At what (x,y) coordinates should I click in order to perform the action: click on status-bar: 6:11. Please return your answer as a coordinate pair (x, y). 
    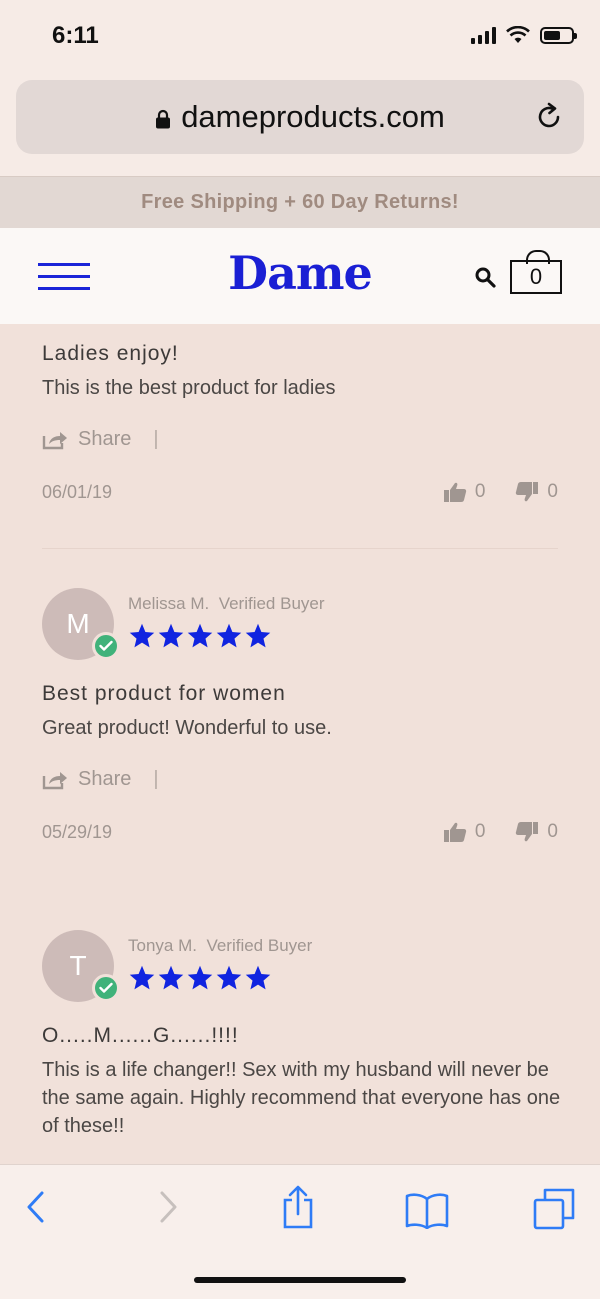
    Looking at the image, I should click on (300, 39).